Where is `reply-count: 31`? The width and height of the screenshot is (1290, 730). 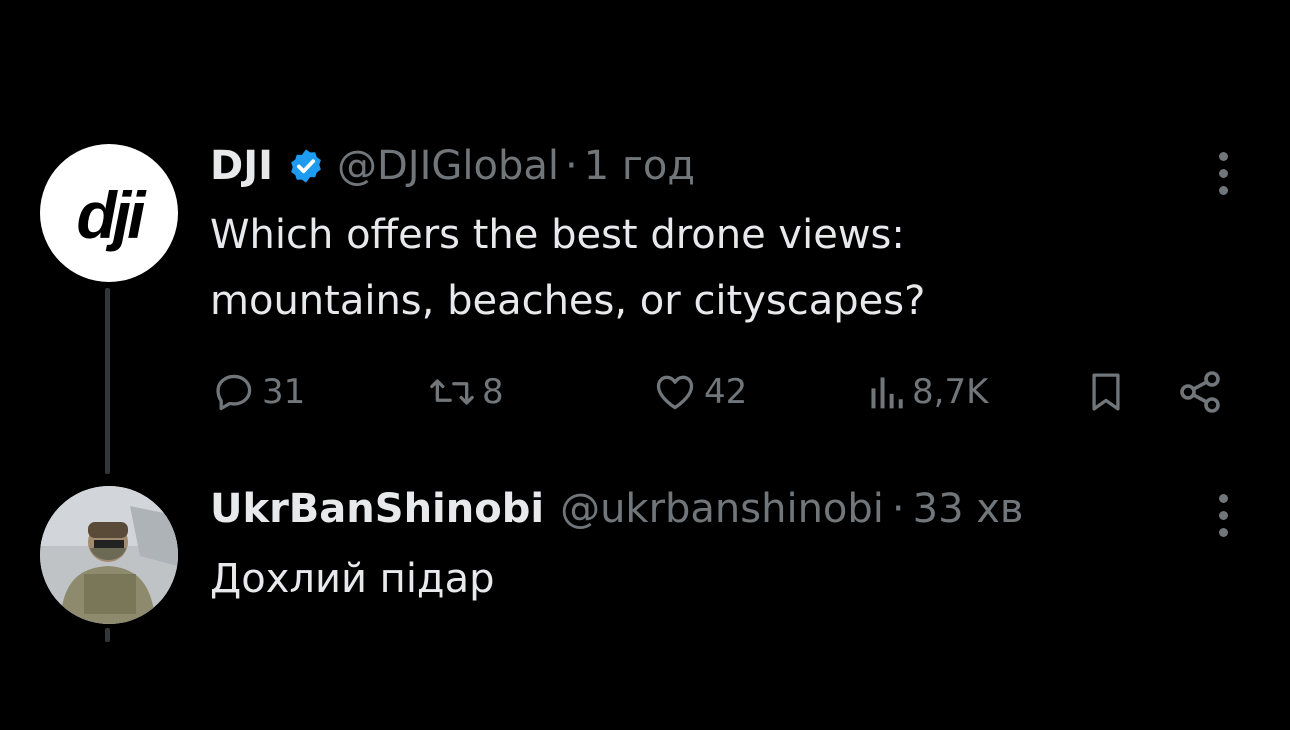
reply-count: 31 is located at coordinates (284, 392).